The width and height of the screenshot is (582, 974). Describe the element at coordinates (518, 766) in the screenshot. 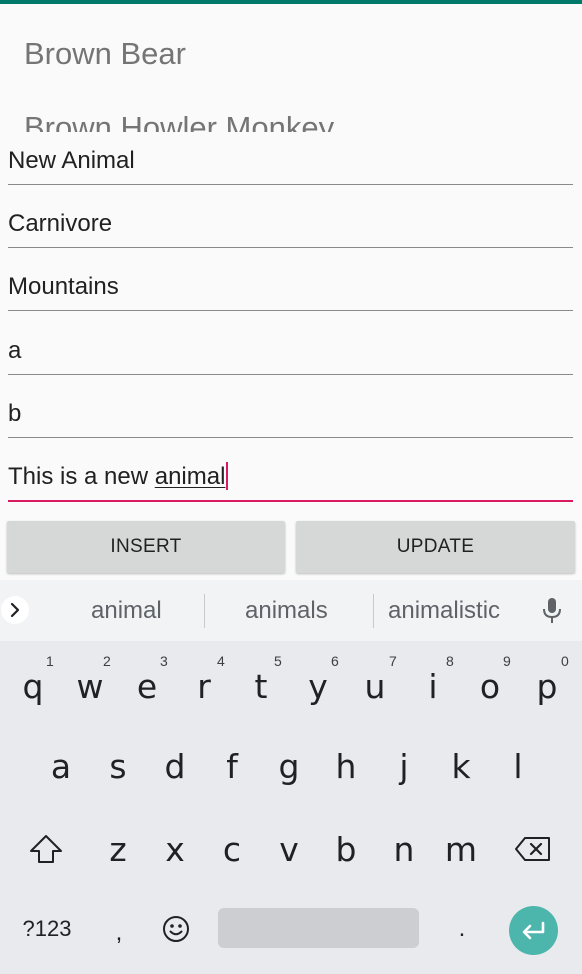

I see `key-l: l` at that location.